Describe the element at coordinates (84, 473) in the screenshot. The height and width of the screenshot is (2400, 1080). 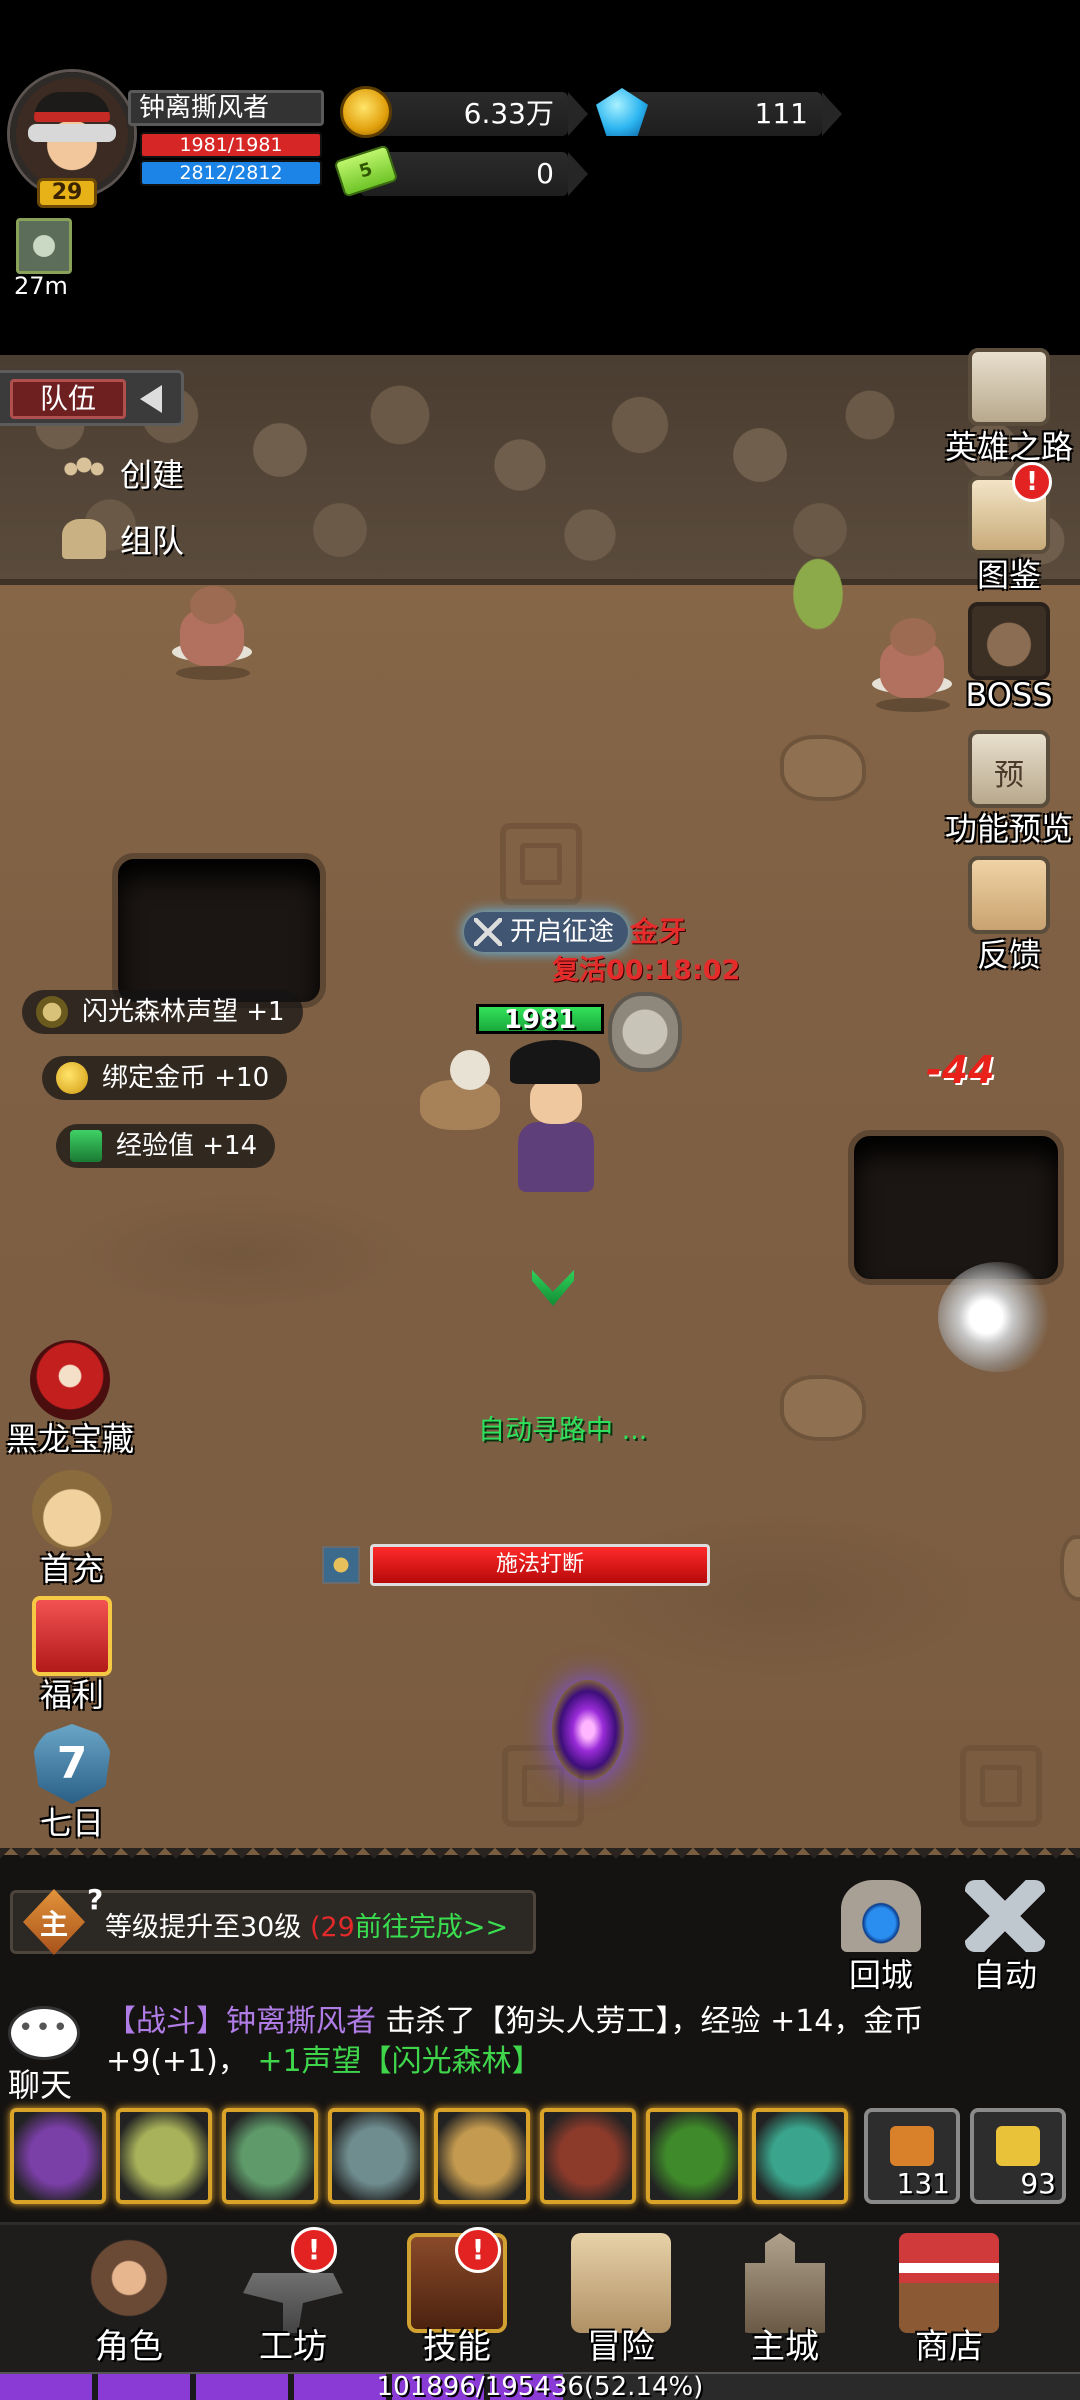
I see `people-icon` at that location.